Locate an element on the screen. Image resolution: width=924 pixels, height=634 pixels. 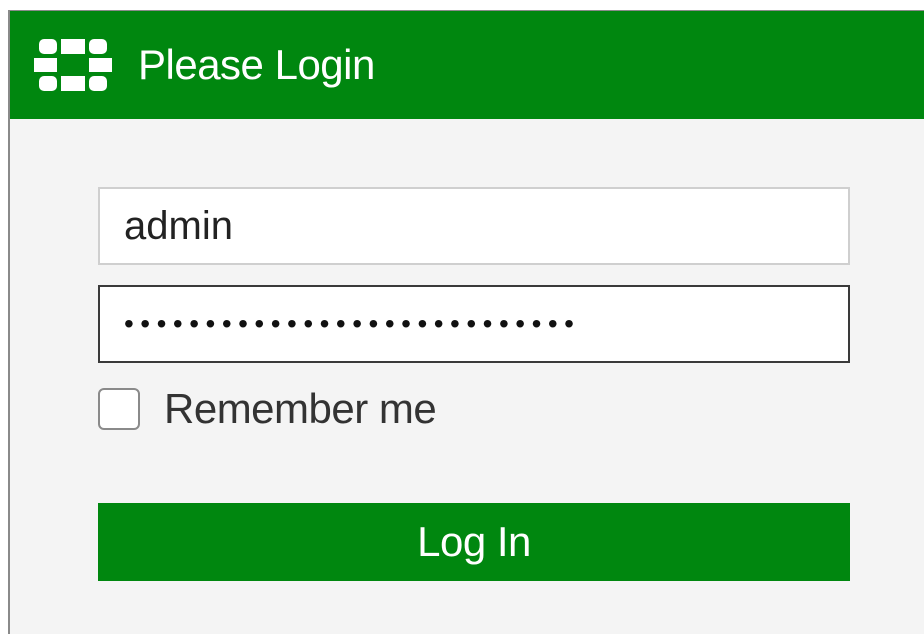
password-value: •••••••••••••••••••••••••••• is located at coordinates (352, 323).